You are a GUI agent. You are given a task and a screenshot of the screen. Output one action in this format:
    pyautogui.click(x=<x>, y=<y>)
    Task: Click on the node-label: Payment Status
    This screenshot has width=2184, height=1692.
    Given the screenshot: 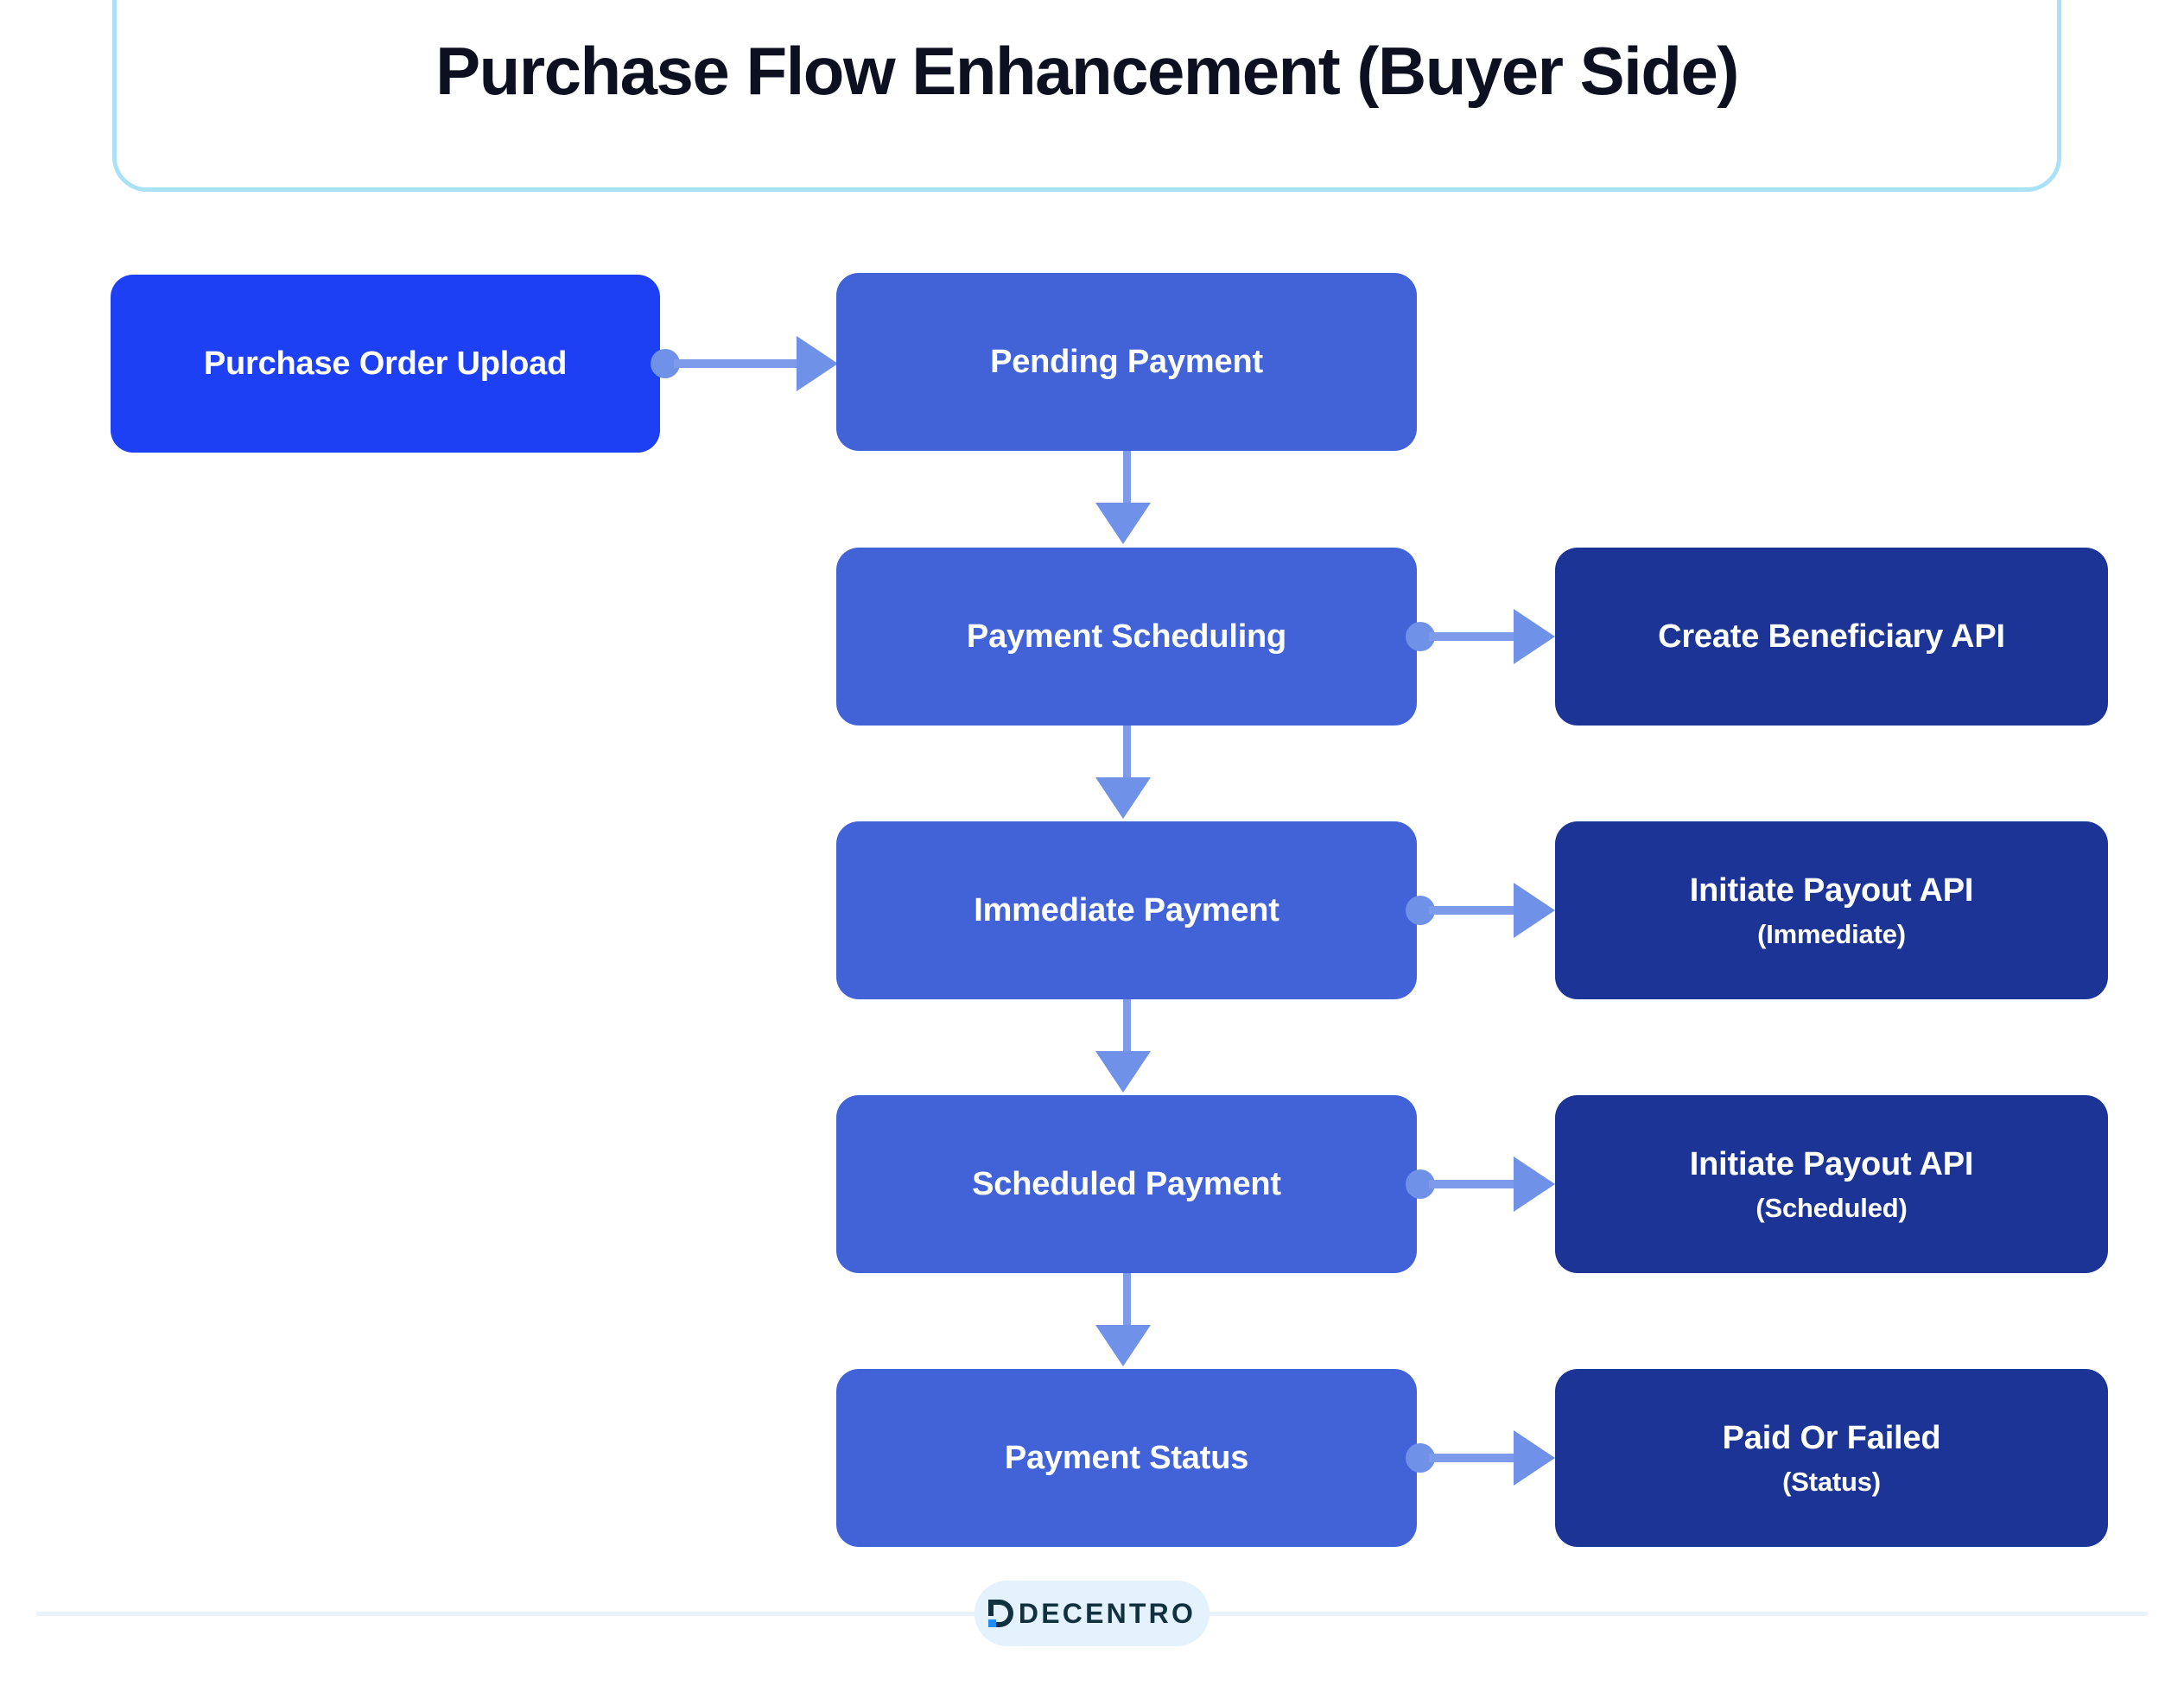 What is the action you would take?
    pyautogui.click(x=1126, y=1457)
    